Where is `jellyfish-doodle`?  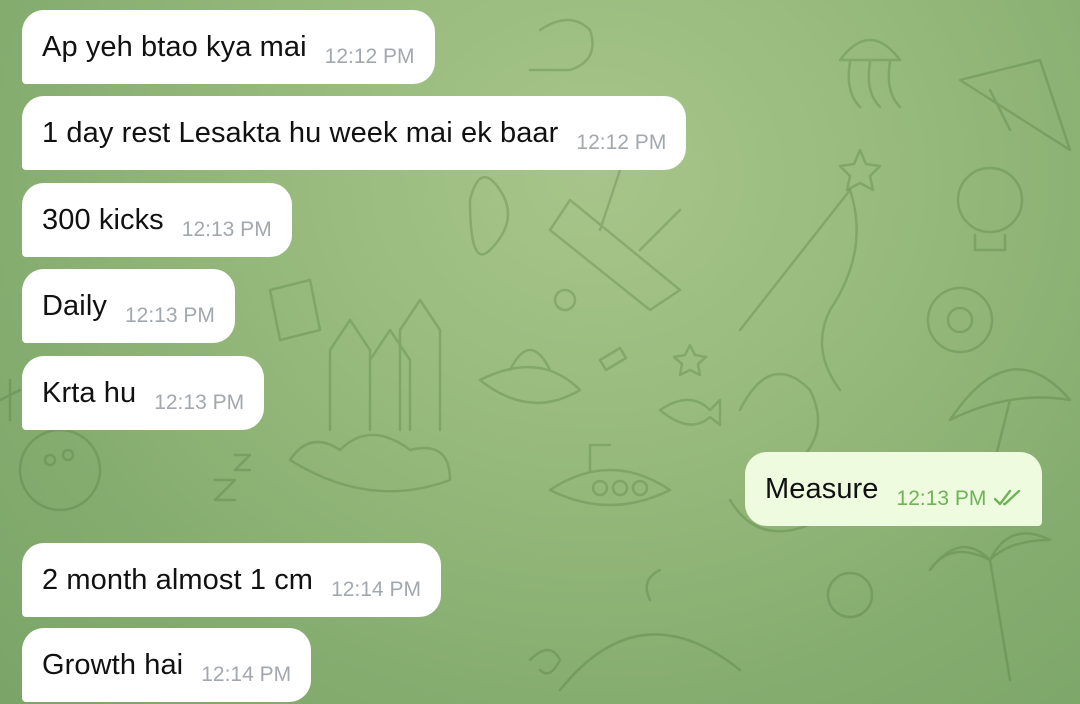
jellyfish-doodle is located at coordinates (870, 73).